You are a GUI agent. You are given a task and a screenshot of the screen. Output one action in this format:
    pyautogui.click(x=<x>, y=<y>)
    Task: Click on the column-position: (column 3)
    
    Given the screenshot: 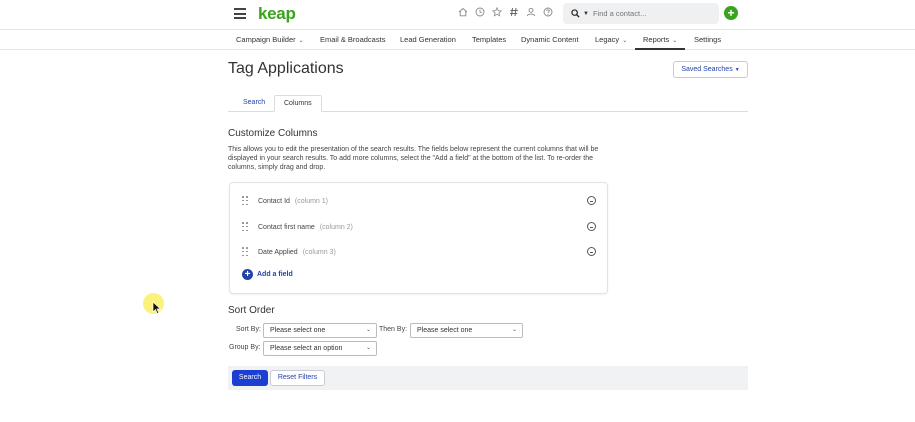 What is the action you would take?
    pyautogui.click(x=319, y=252)
    